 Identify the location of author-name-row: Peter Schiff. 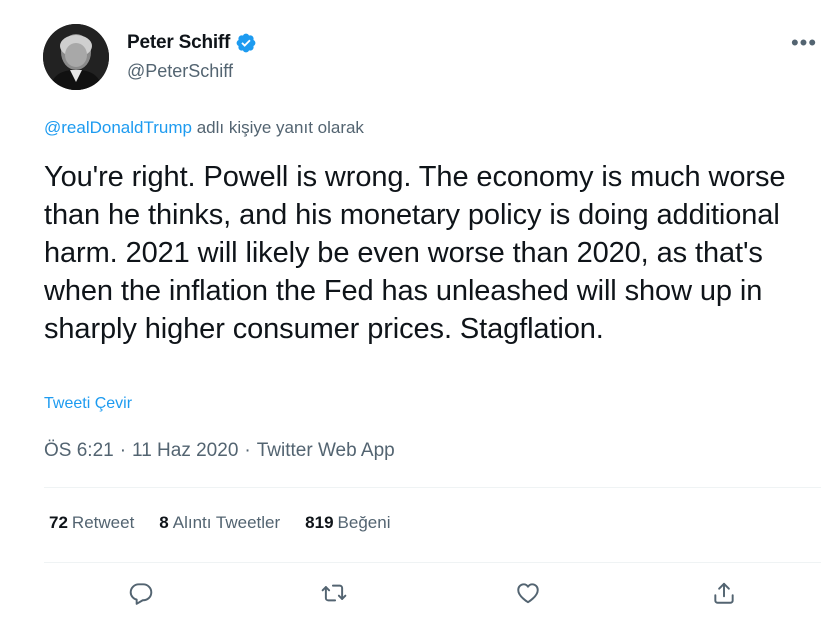
(192, 43).